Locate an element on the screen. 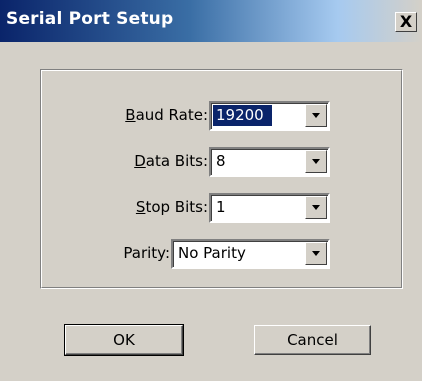 Image resolution: width=422 pixels, height=381 pixels. cancel-button: Cancel is located at coordinates (312, 340).